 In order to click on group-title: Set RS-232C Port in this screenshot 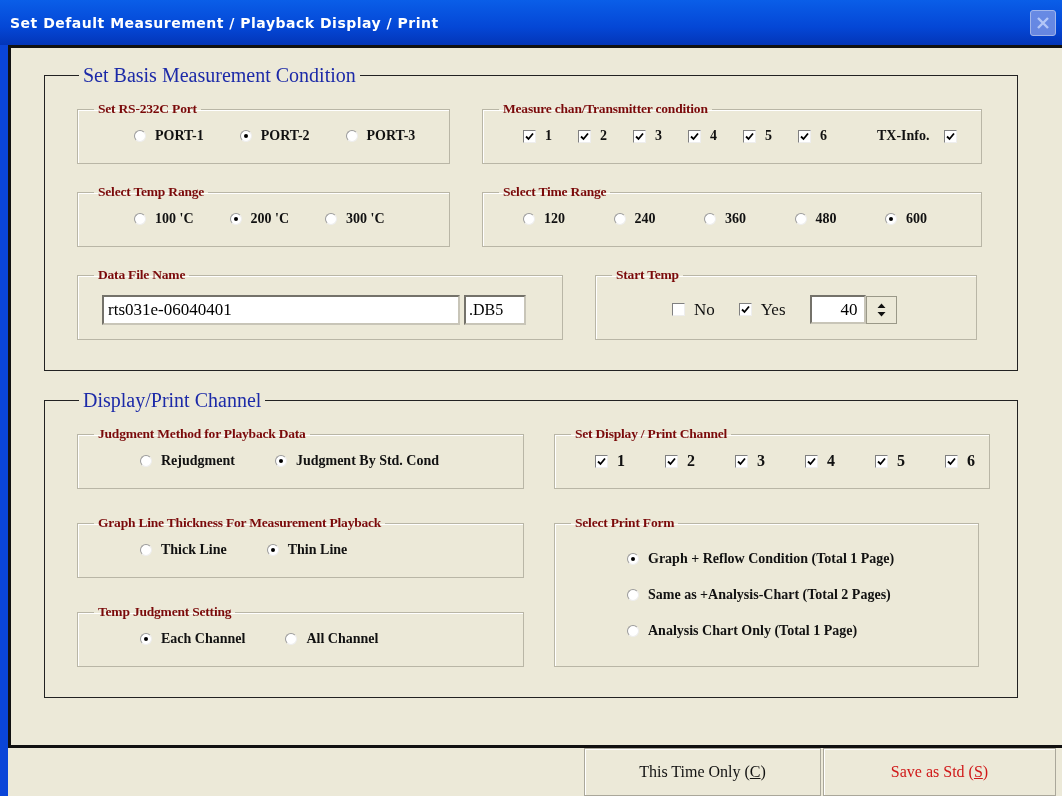, I will do `click(147, 109)`.